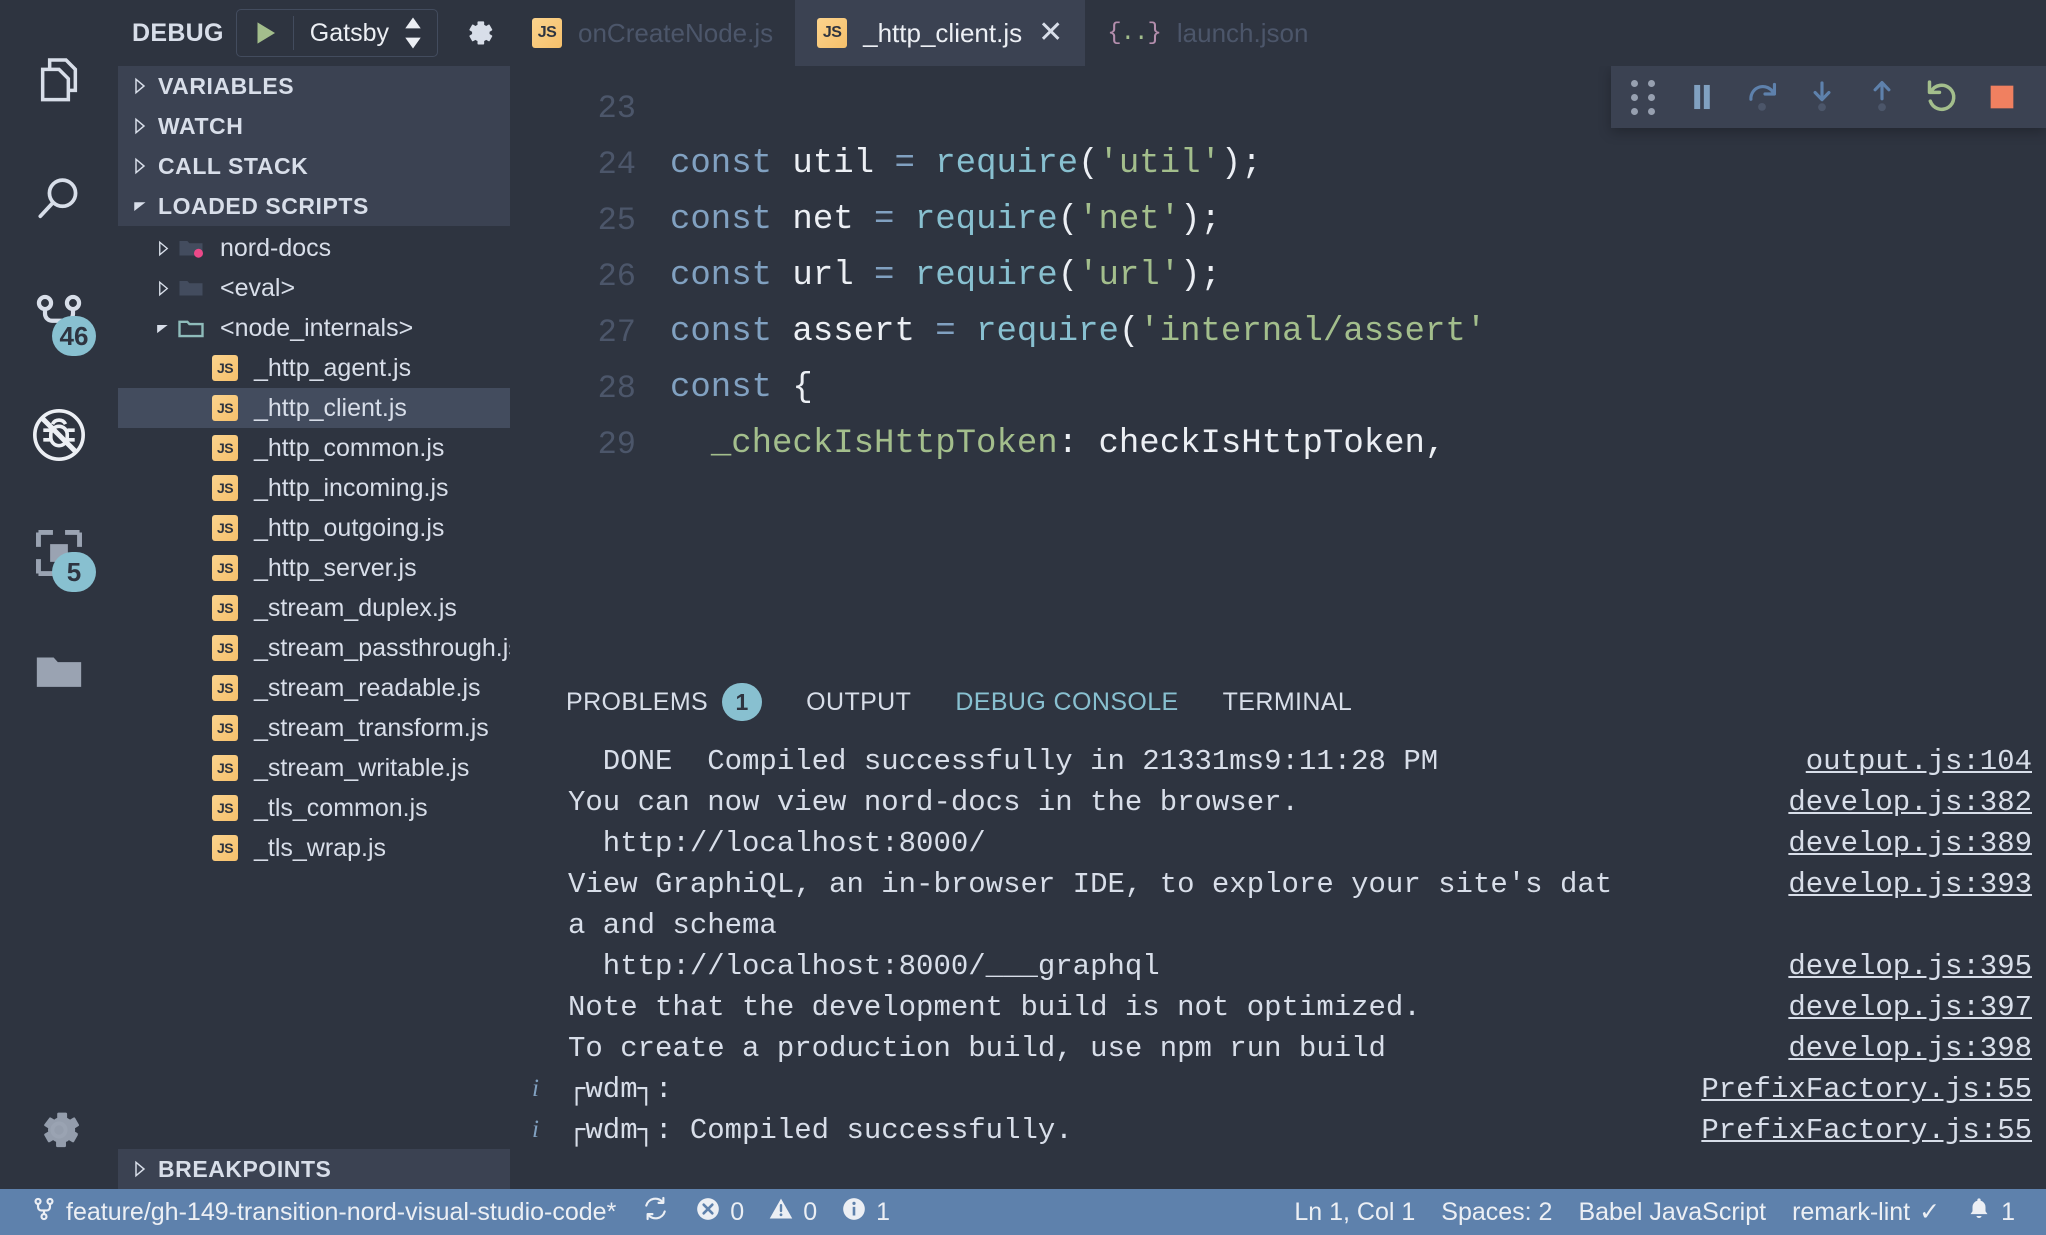 The image size is (2046, 1235). Describe the element at coordinates (655, 1212) in the screenshot. I see `status-sync` at that location.